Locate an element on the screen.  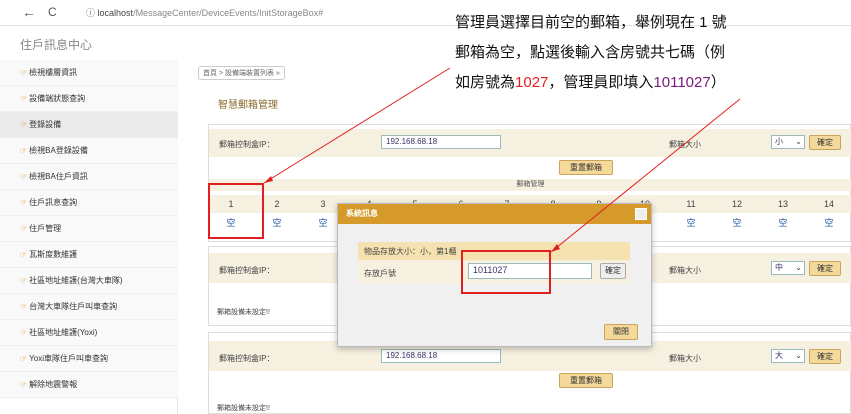
callout-line-2: 郵箱為空，點選後輸入含房號共七碼（例 is located at coordinates (590, 52).